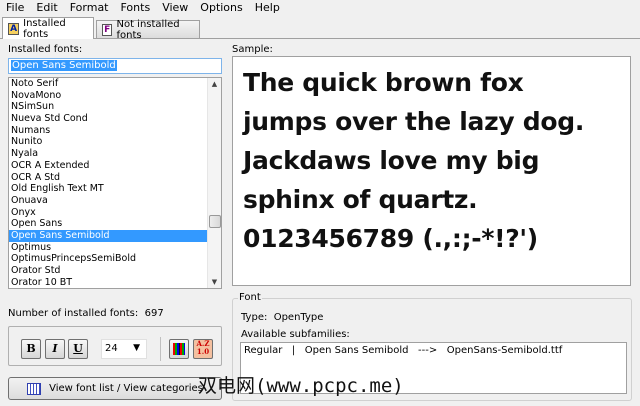 Image resolution: width=640 pixels, height=406 pixels. What do you see at coordinates (108, 282) in the screenshot?
I see `font-list-item: Orator 10 BT` at bounding box center [108, 282].